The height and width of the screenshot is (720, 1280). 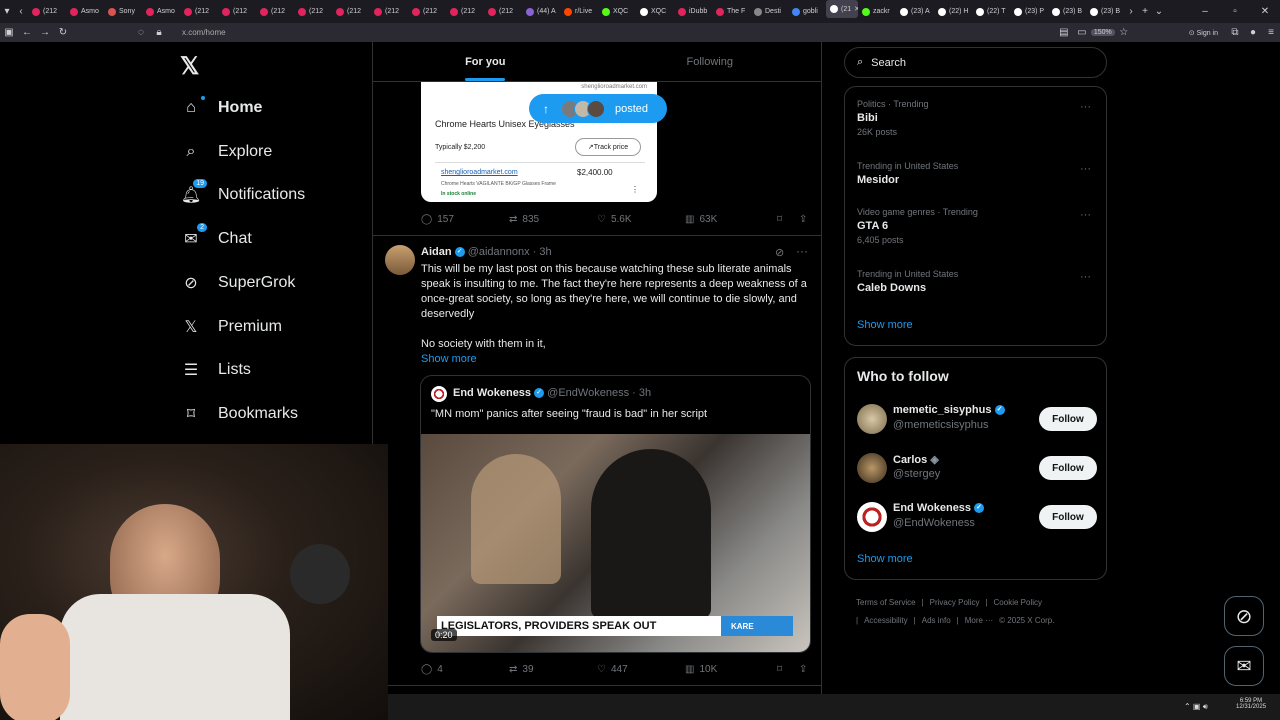 What do you see at coordinates (242, 192) in the screenshot?
I see `nav-item-notifications: 🔔︎ 19 Notifications` at bounding box center [242, 192].